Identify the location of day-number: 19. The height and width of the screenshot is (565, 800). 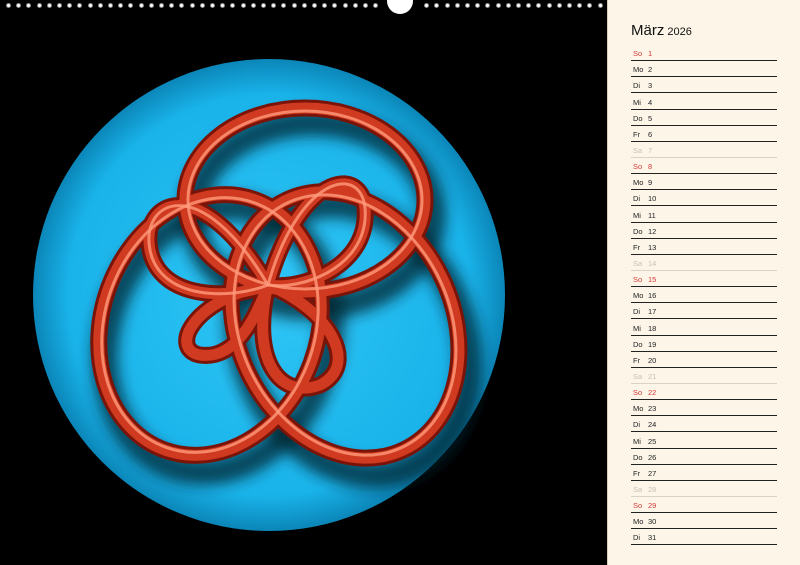
(652, 344).